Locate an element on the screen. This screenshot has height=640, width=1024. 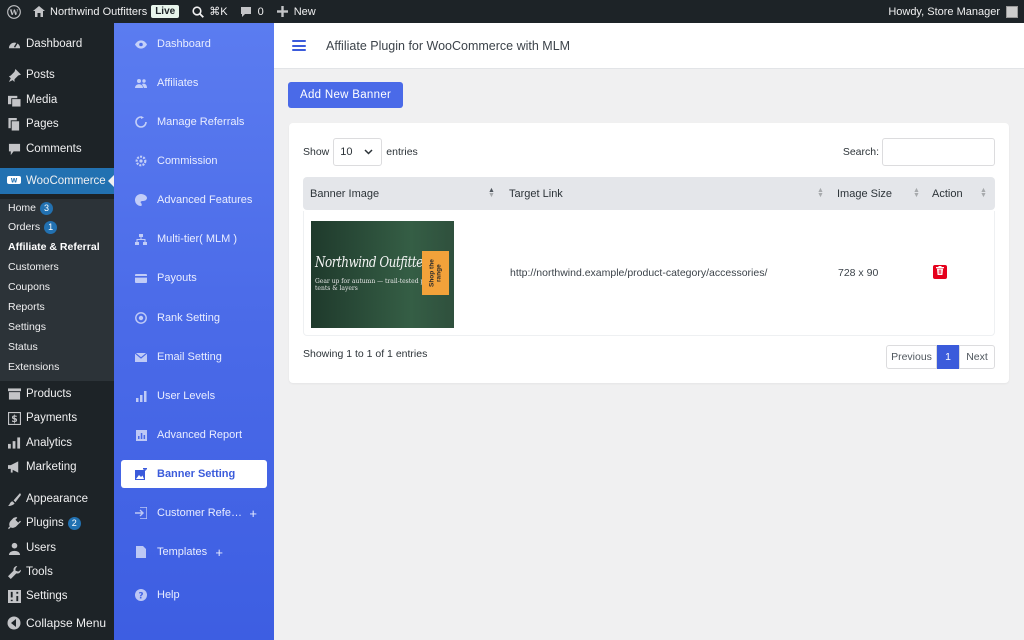
column-label: Banner Image is located at coordinates (345, 193).